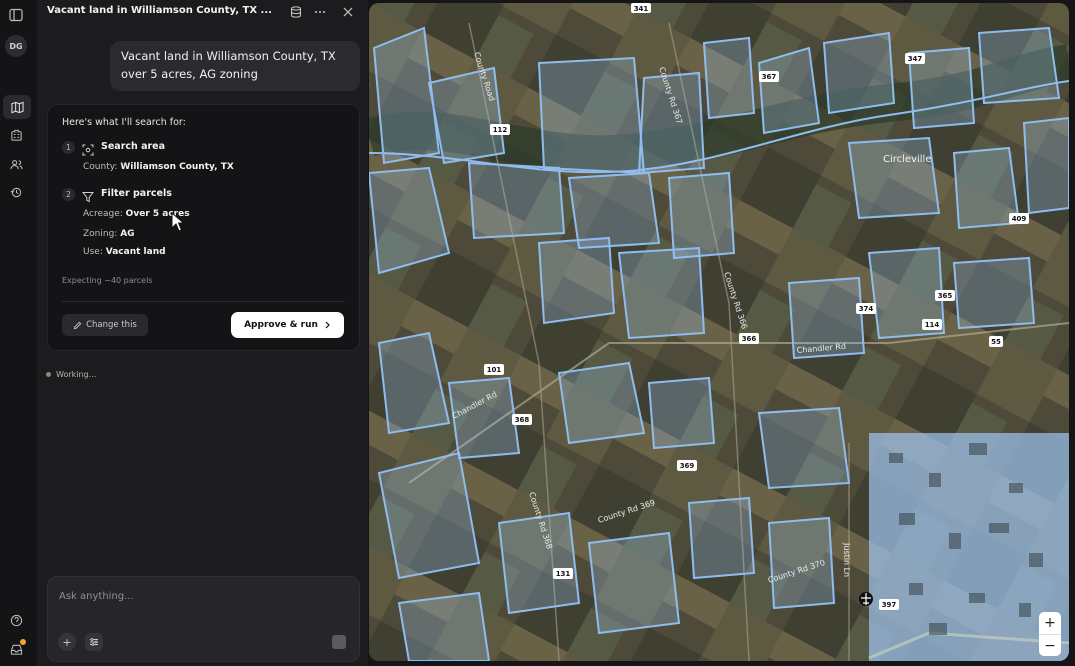 The image size is (1075, 666). Describe the element at coordinates (907, 159) in the screenshot. I see `map-label-place: Circleville` at that location.